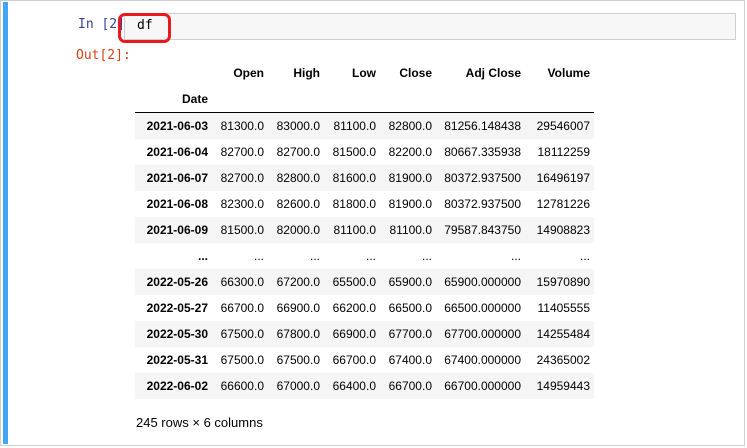  Describe the element at coordinates (564, 307) in the screenshot. I see `table-cell: 11405555` at that location.